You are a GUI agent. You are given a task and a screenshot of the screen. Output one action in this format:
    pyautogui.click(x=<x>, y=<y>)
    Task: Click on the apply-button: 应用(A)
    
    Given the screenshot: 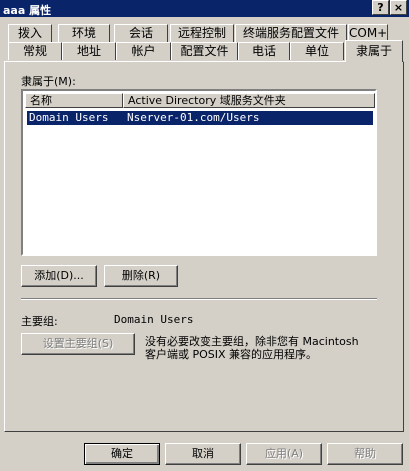 What is the action you would take?
    pyautogui.click(x=284, y=454)
    